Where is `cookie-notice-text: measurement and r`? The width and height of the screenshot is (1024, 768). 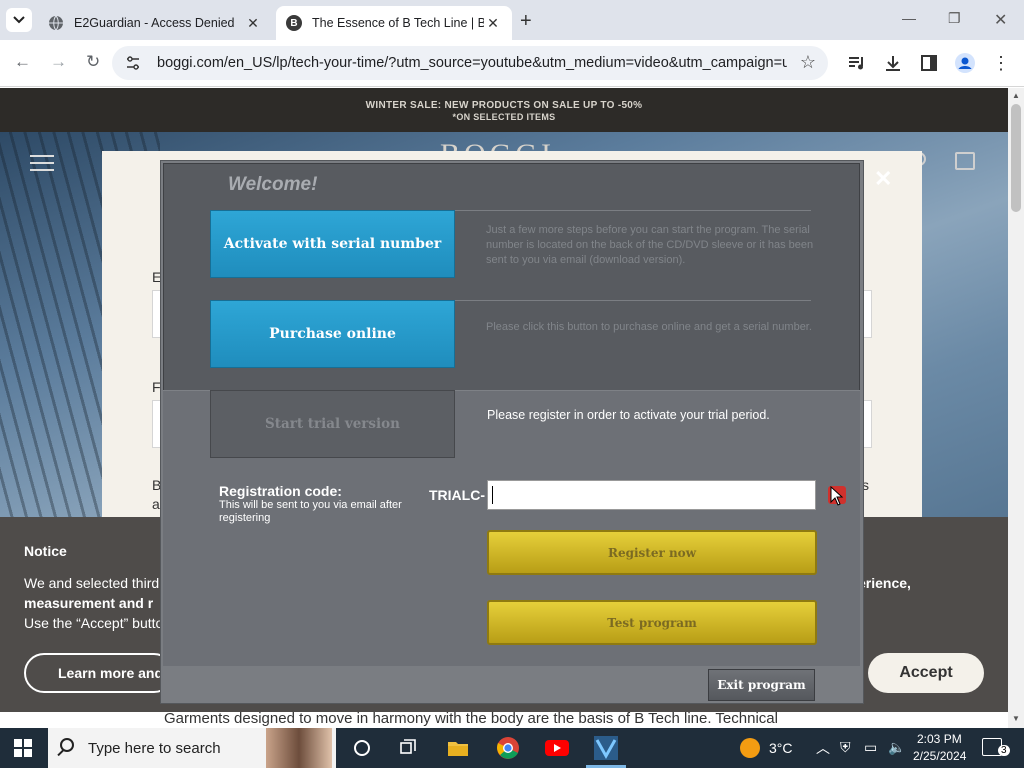 cookie-notice-text: measurement and r is located at coordinates (89, 603).